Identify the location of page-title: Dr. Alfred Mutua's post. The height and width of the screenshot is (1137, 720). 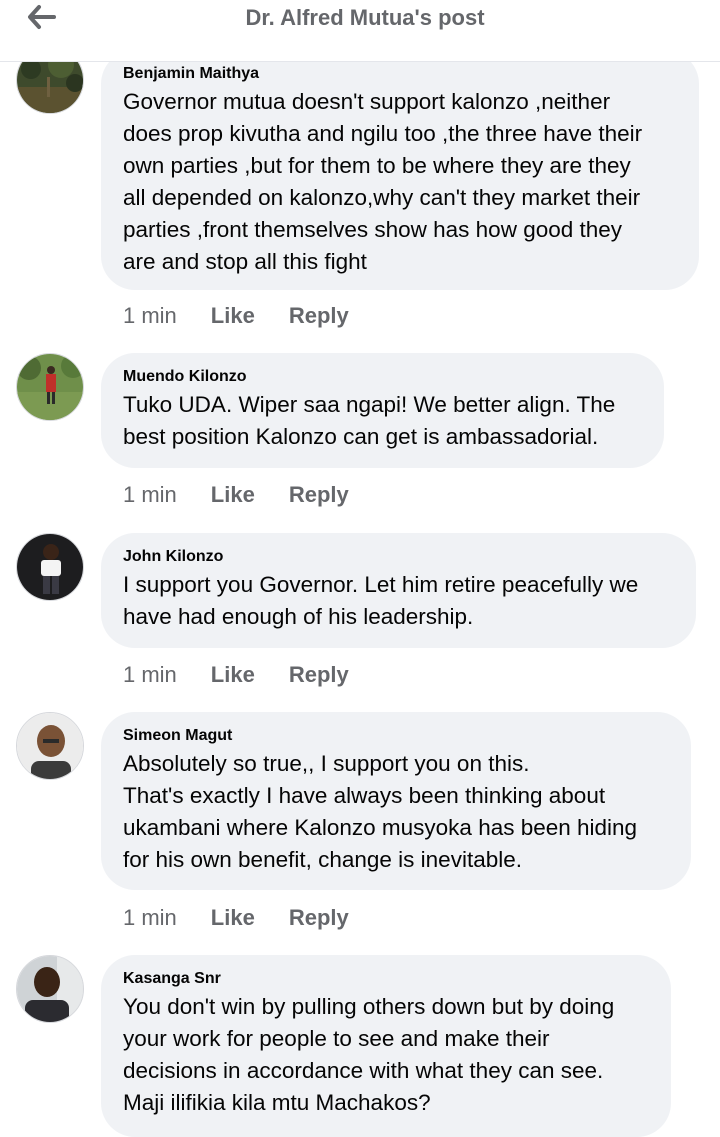
(365, 17).